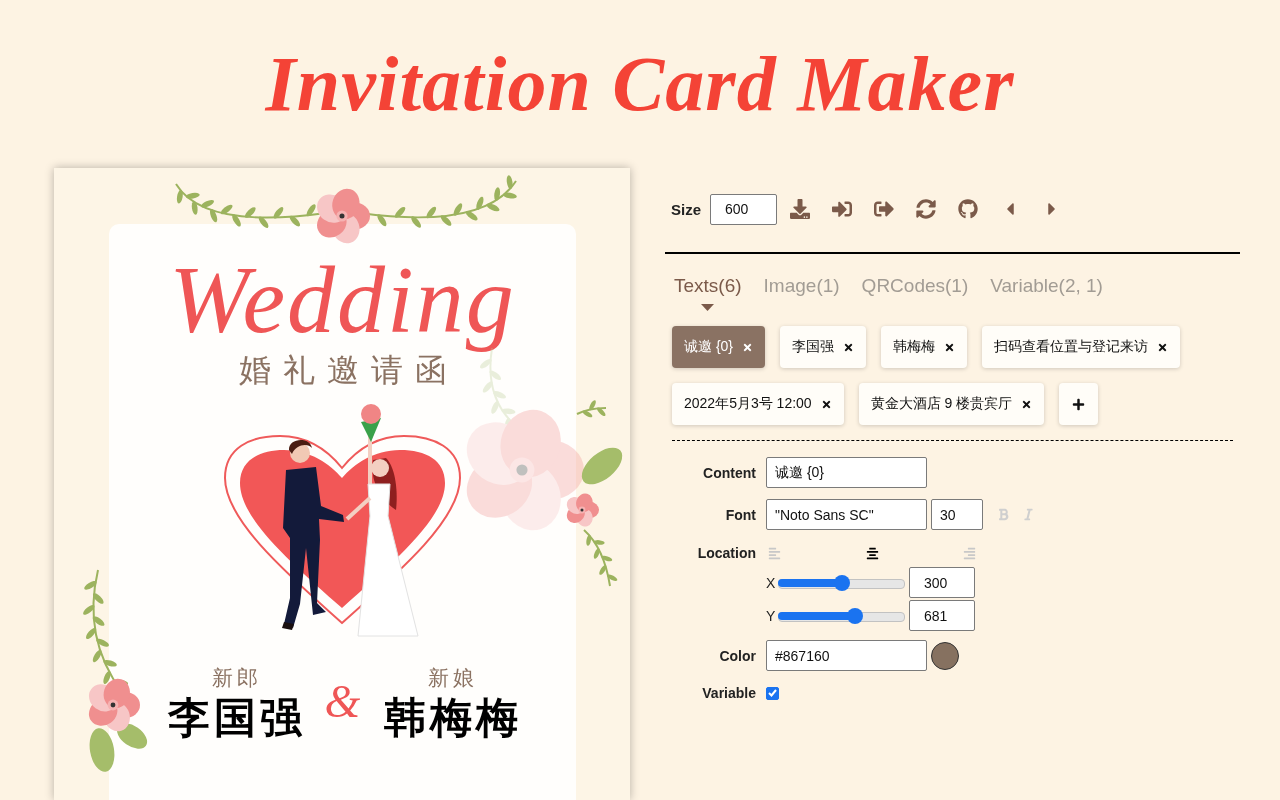 This screenshot has width=1280, height=800. What do you see at coordinates (969, 553) in the screenshot?
I see `align-right-icon` at bounding box center [969, 553].